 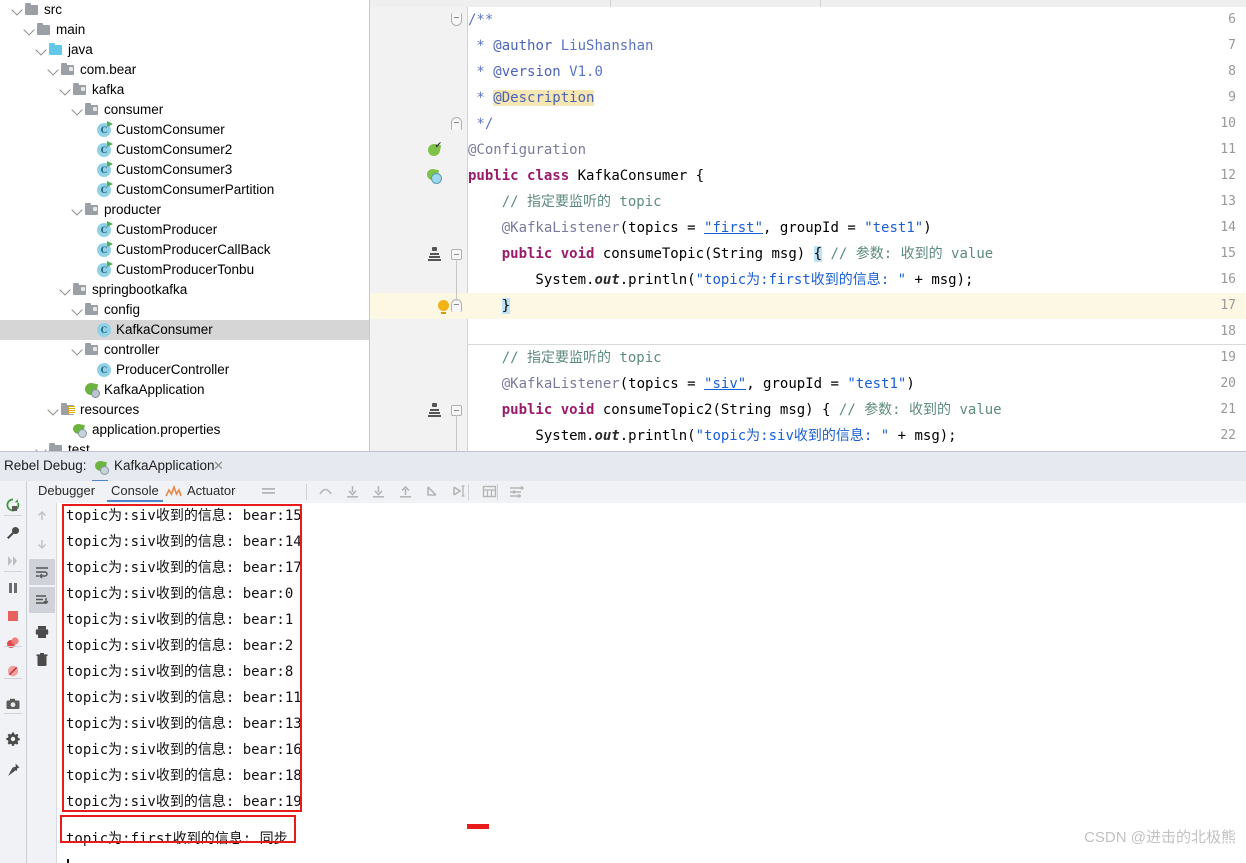 I want to click on line-number: 21, so click(x=1228, y=409).